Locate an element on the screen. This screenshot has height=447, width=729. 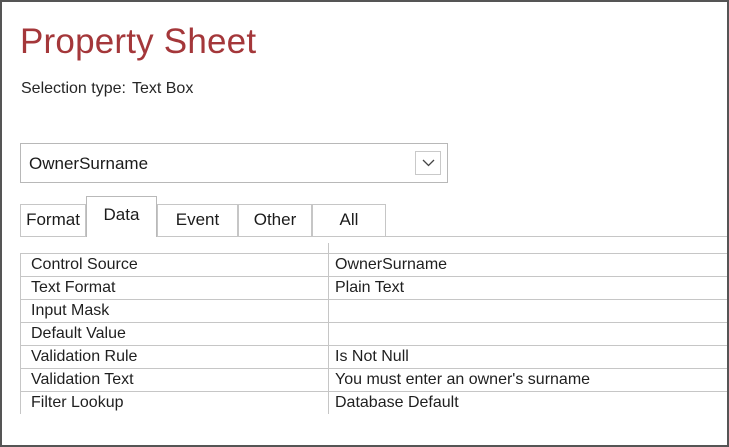
selection-type-value: Text Box is located at coordinates (162, 88).